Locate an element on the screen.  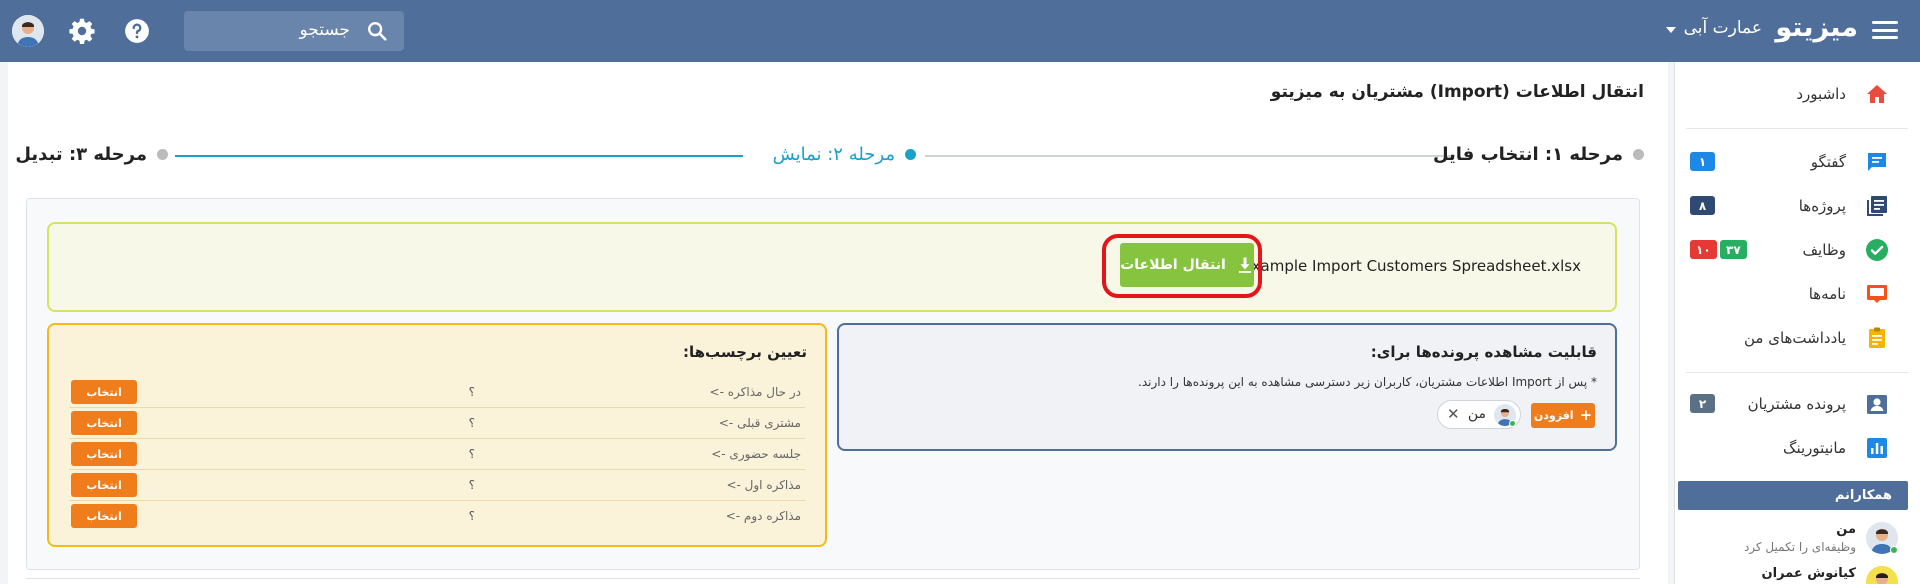
step-3: مرحله ۳: تبدیل is located at coordinates (91, 154).